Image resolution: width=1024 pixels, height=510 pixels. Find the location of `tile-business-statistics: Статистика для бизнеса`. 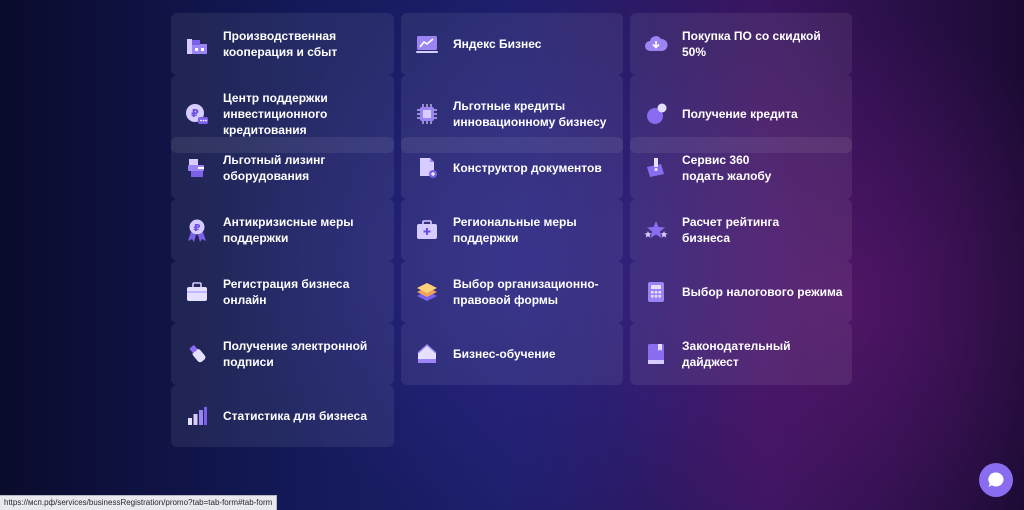

tile-business-statistics: Статистика для бизнеса is located at coordinates (282, 416).